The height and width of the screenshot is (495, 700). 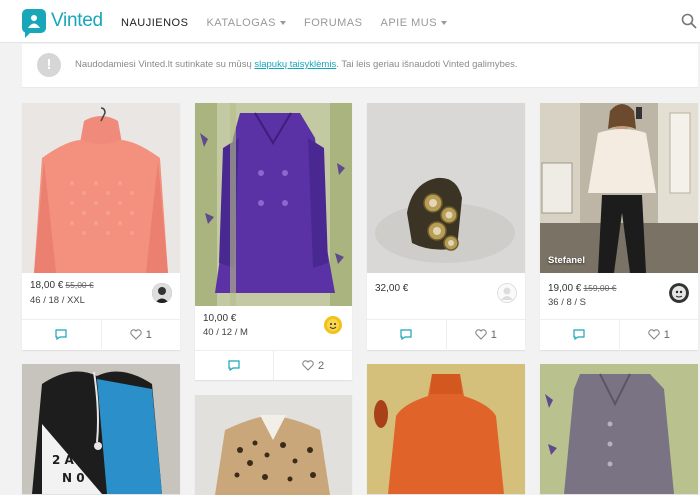 What do you see at coordinates (63, 460) in the screenshot?
I see `svg-text: 2 A` at bounding box center [63, 460].